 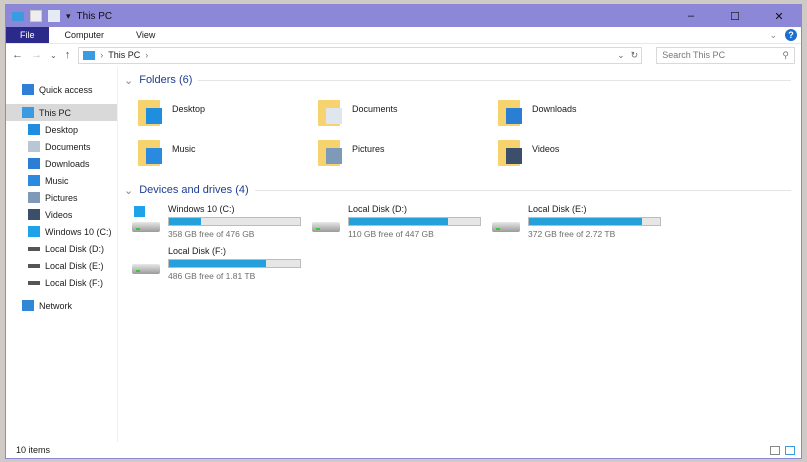 What do you see at coordinates (408, 154) in the screenshot?
I see `folder-pictures: Pictures` at bounding box center [408, 154].